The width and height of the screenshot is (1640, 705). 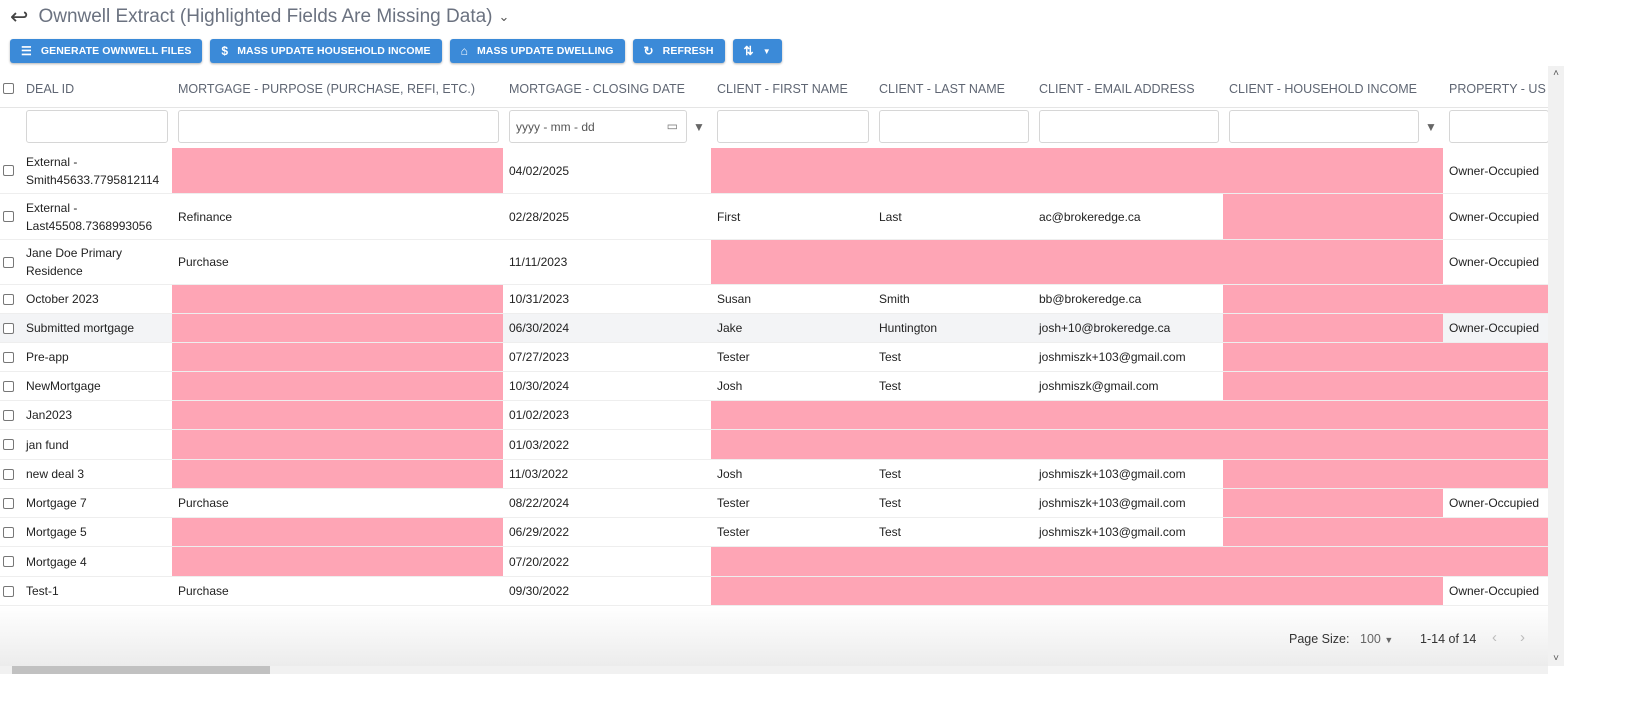 What do you see at coordinates (96, 386) in the screenshot?
I see `cell-deal-id: NewMortgage` at bounding box center [96, 386].